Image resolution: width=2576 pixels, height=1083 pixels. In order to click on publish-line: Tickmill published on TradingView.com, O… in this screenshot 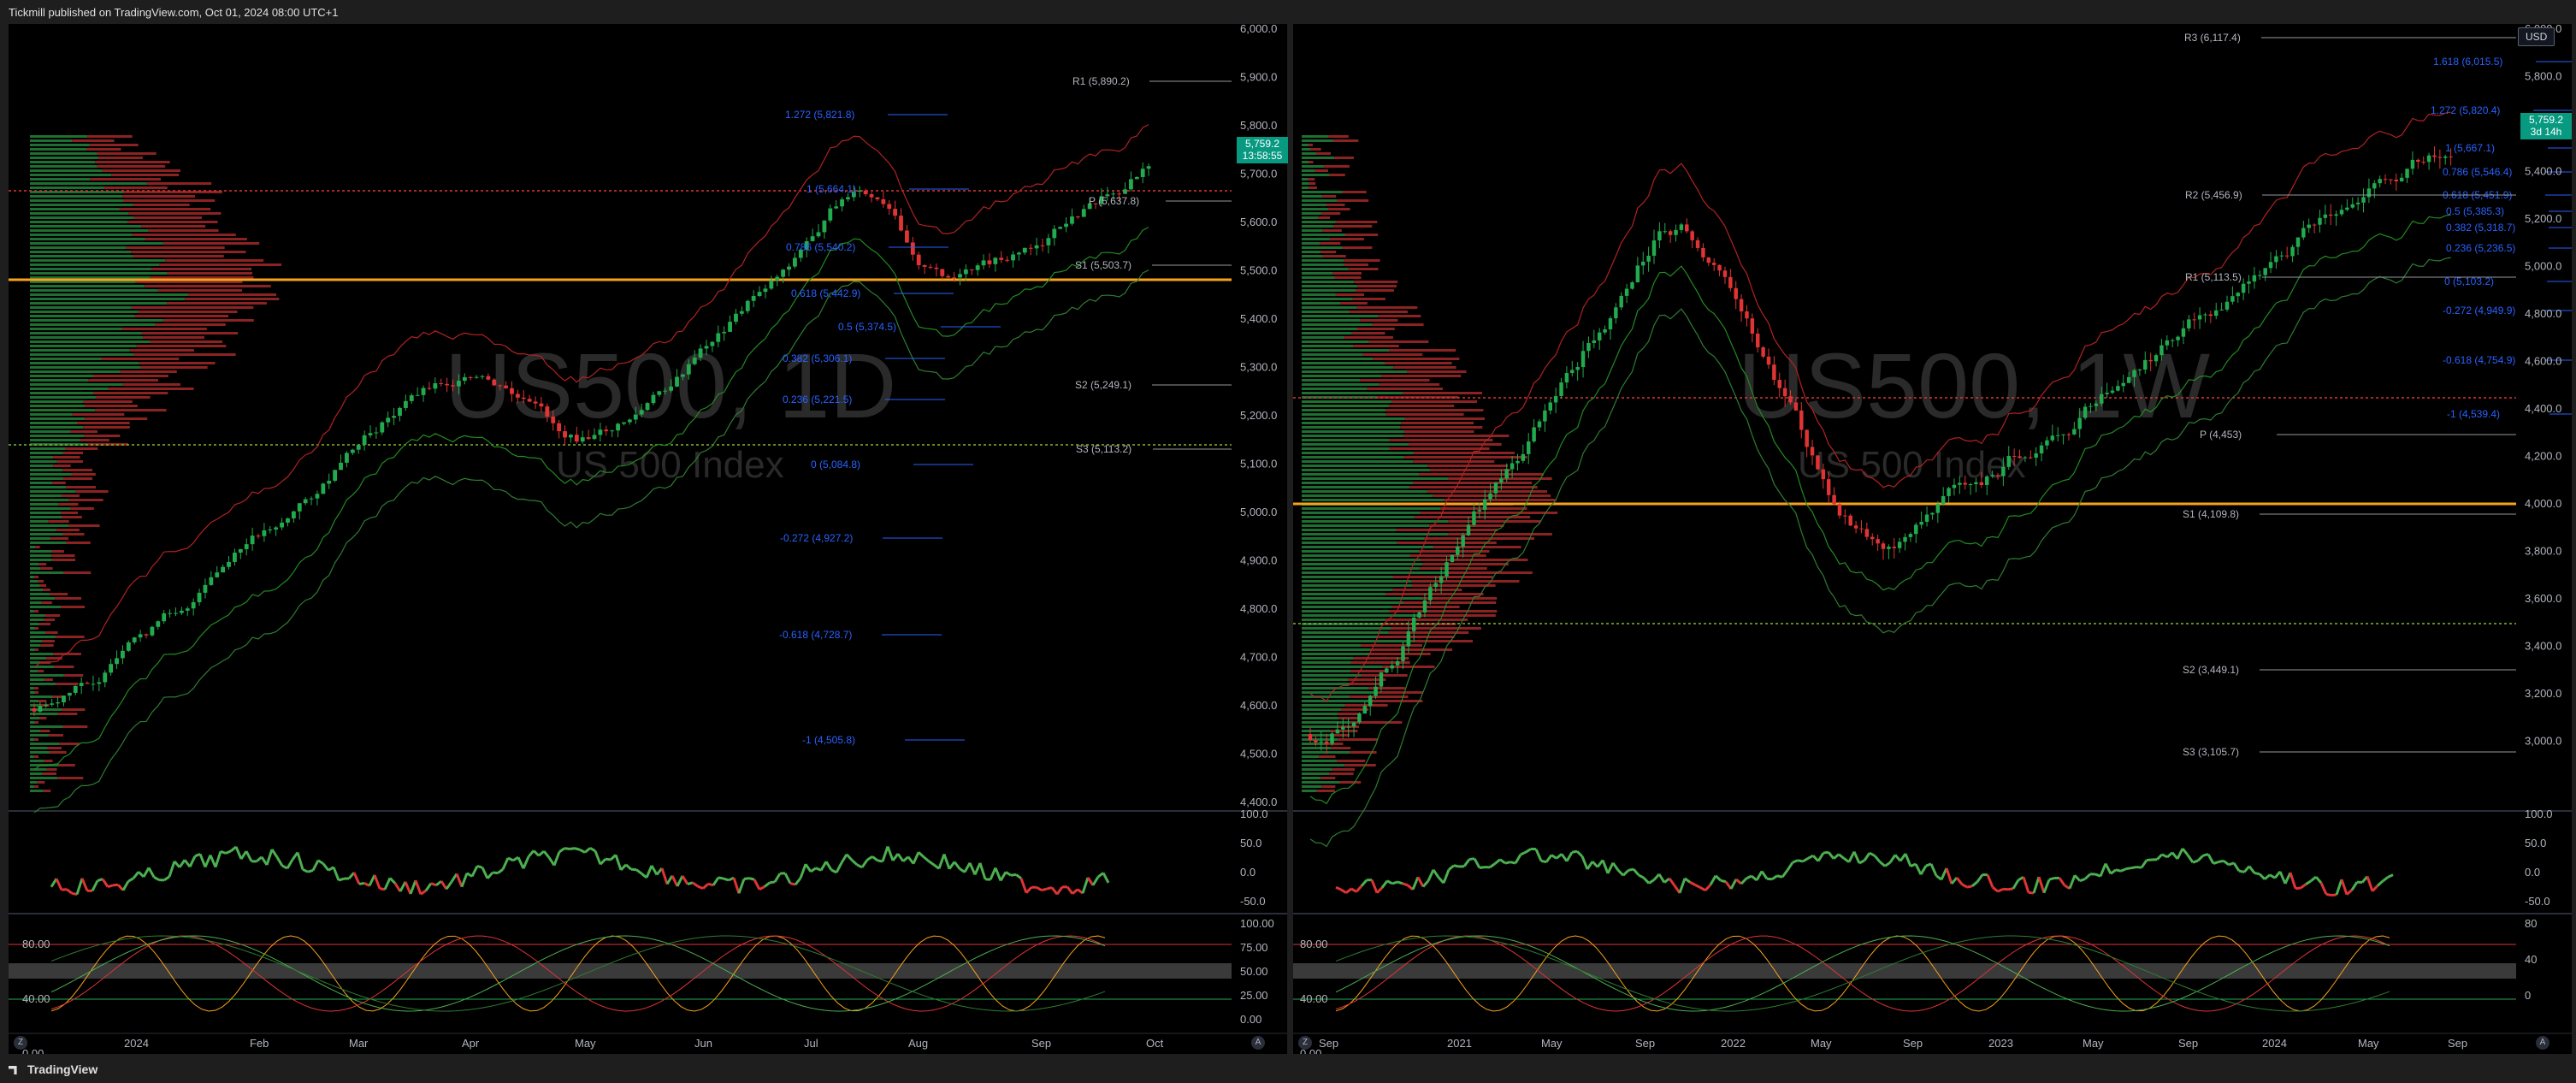, I will do `click(174, 12)`.